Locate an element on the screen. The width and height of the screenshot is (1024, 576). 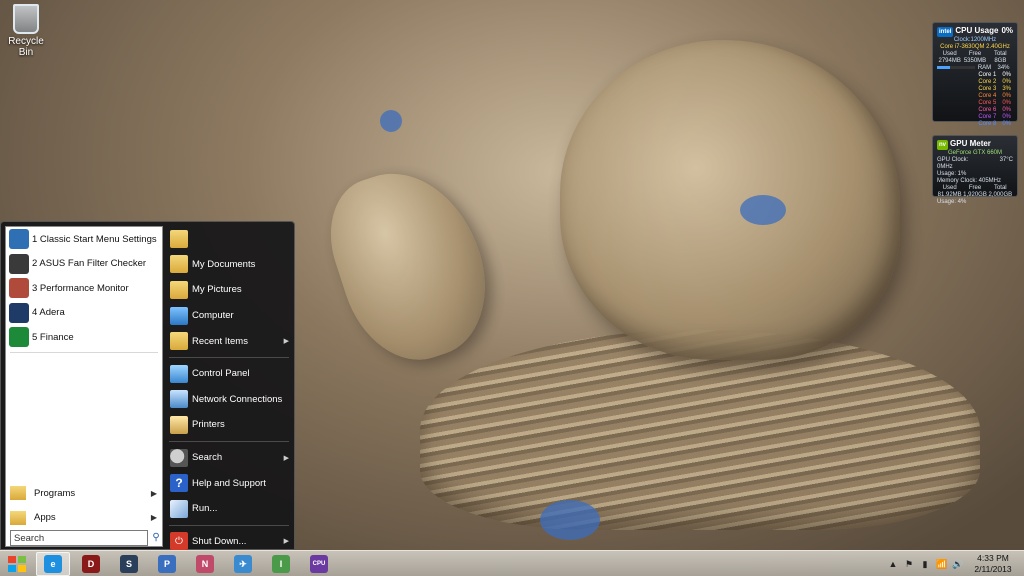
paint-app-icon: P is located at coordinates (167, 564).